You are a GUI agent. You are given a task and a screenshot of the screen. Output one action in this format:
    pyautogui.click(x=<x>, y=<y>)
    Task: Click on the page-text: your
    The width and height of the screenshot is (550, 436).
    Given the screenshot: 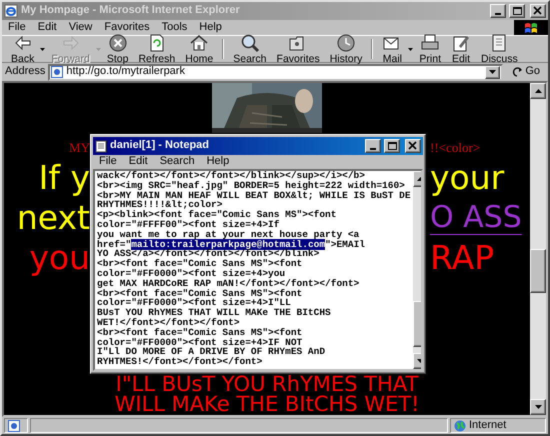 What is the action you would take?
    pyautogui.click(x=466, y=178)
    